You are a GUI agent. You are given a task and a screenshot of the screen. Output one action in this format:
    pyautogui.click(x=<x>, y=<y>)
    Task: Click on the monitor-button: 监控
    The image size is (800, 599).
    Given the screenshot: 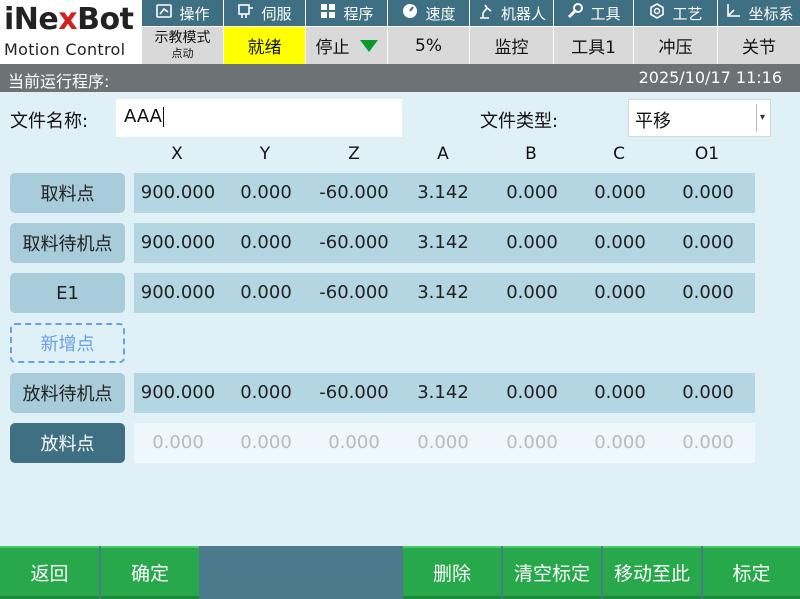 What is the action you would take?
    pyautogui.click(x=512, y=45)
    